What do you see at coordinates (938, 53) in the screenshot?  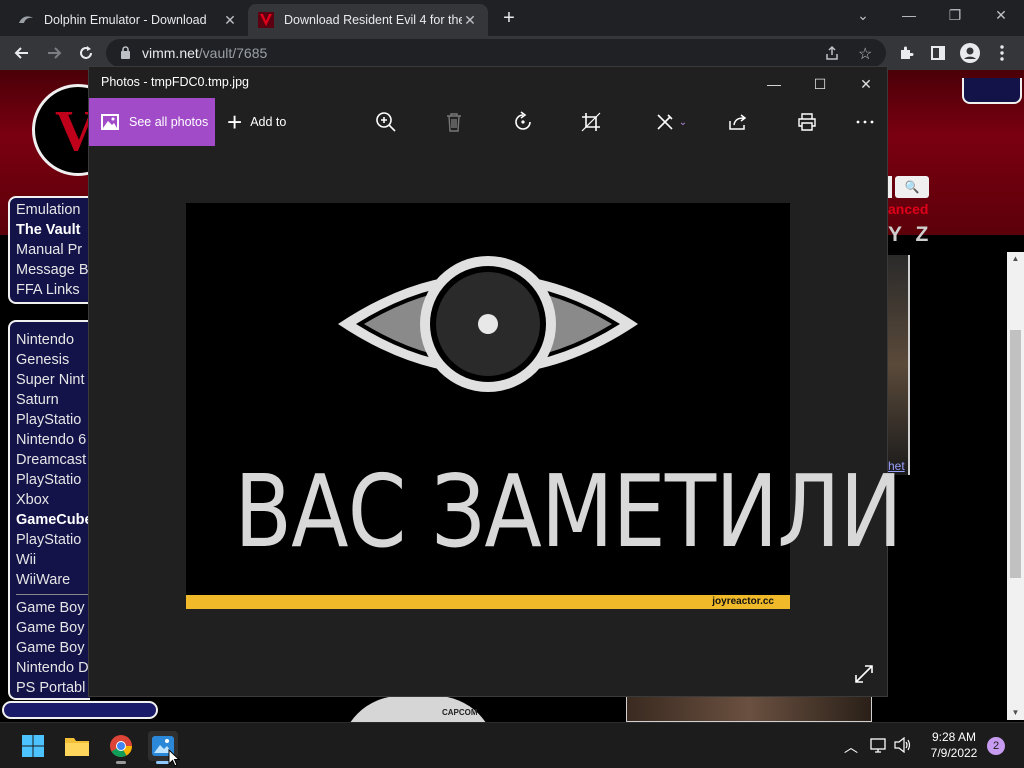 I see `side-panel-icon` at bounding box center [938, 53].